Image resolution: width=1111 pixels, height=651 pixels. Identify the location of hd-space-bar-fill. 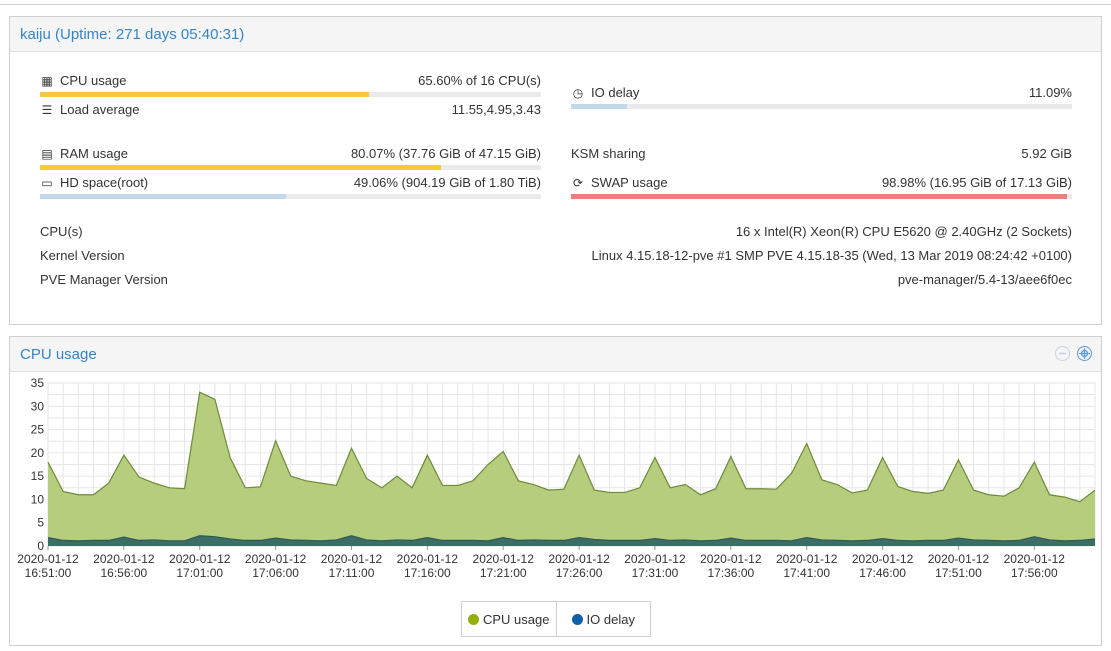
(163, 196).